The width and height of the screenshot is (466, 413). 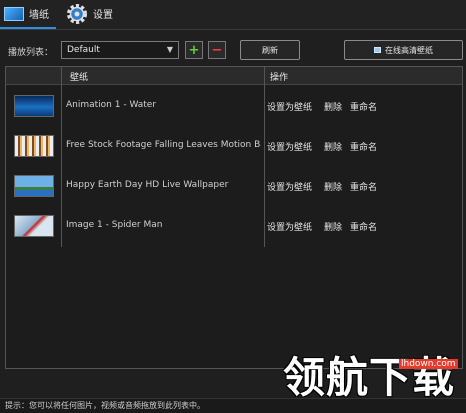 I want to click on add-playlist-button: +, so click(x=194, y=50).